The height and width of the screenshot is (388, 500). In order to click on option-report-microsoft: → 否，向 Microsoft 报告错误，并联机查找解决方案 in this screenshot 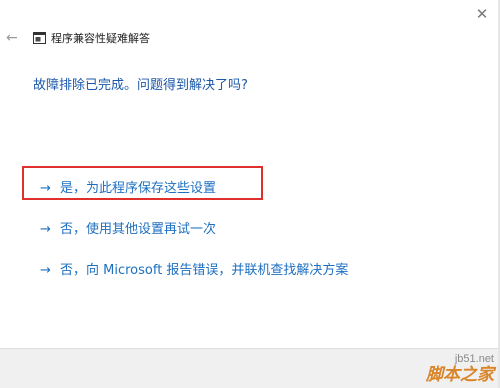, I will do `click(194, 271)`.